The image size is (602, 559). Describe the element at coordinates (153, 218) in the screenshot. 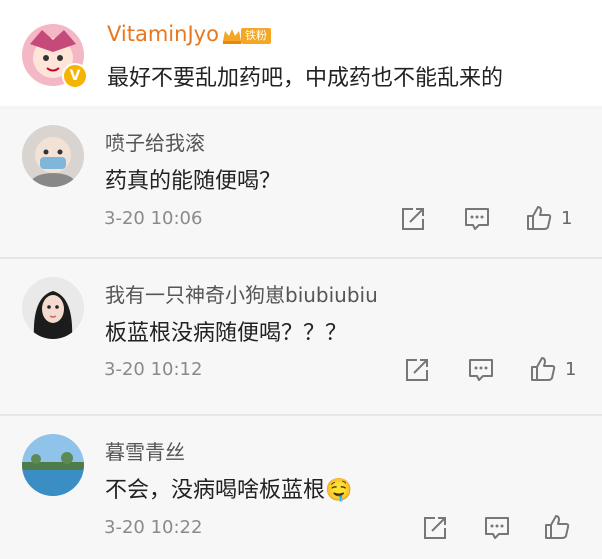

I see `comment-timestamp: 3-20 10:06` at that location.